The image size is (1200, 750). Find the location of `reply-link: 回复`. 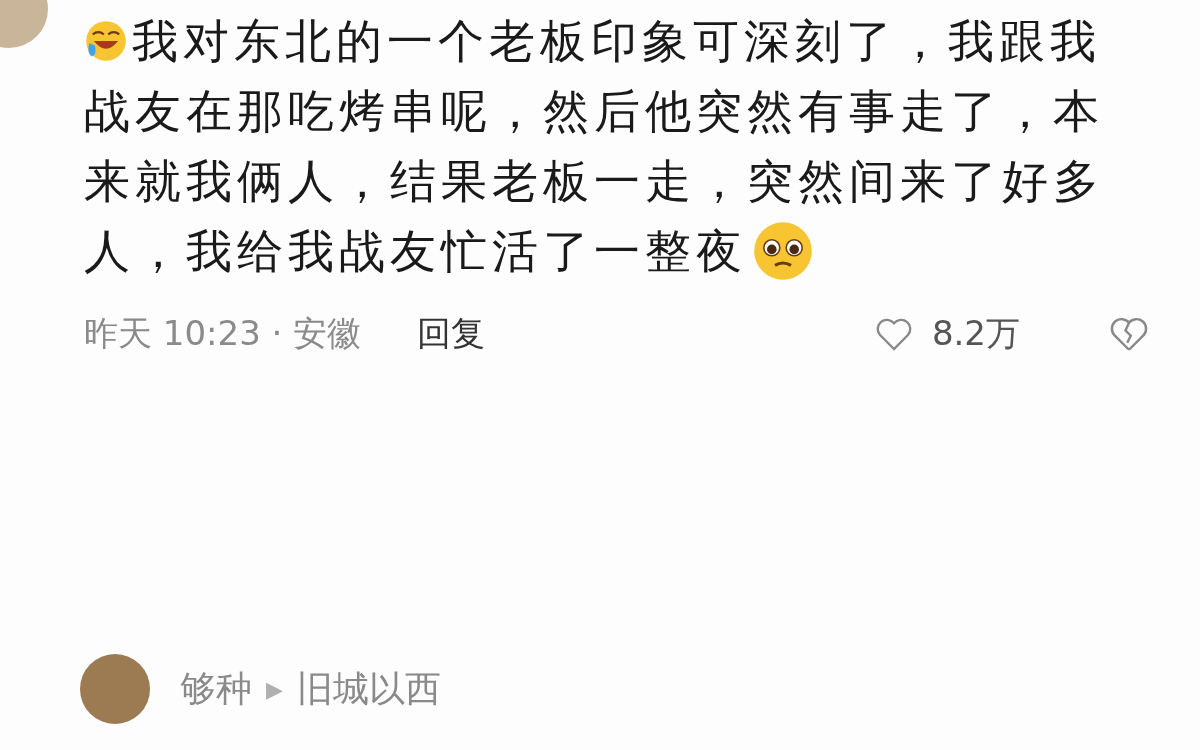

reply-link: 回复 is located at coordinates (451, 334).